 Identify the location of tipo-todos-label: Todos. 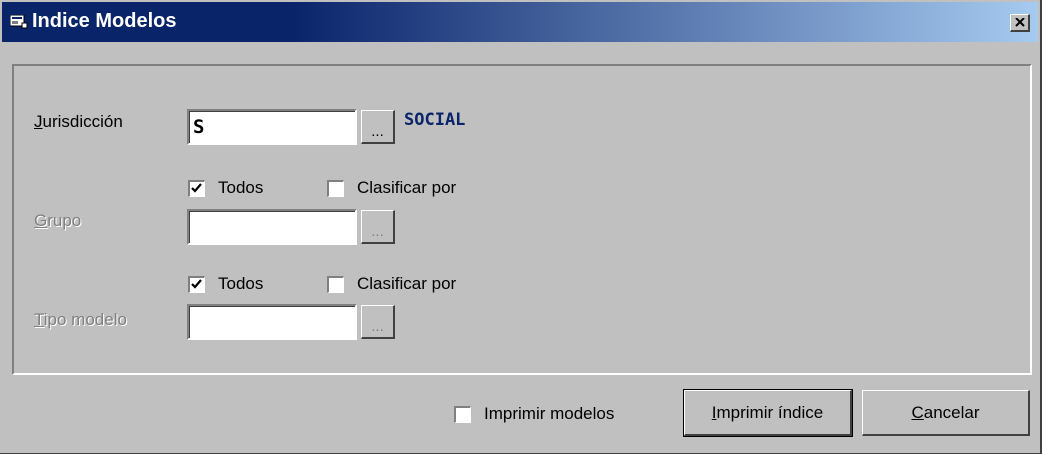
(241, 283).